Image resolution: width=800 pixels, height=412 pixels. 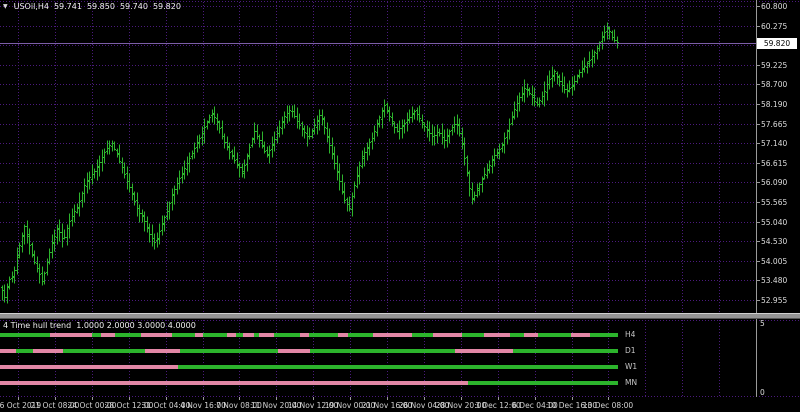 I want to click on price-axis-label: 56.090, so click(x=774, y=182).